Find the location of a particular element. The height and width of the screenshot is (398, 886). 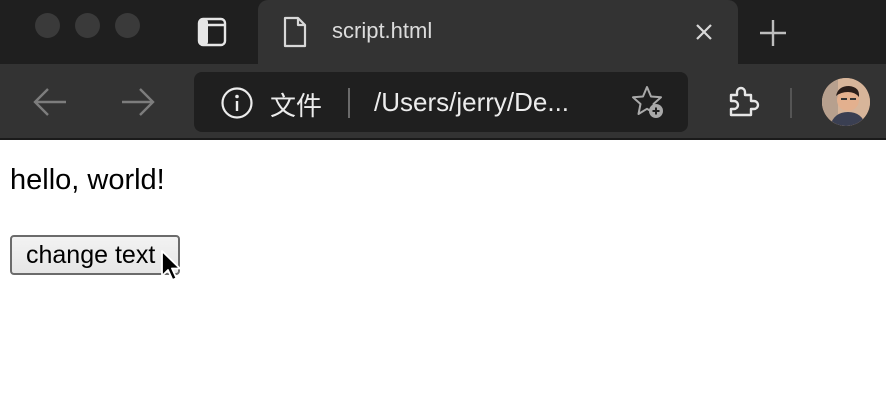

tab-title: script.html is located at coordinates (382, 30).